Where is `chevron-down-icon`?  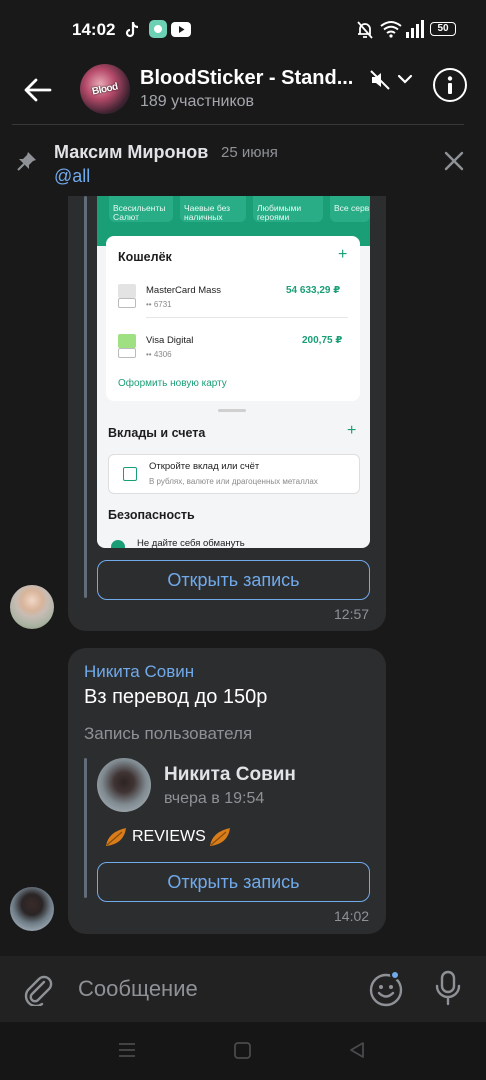 chevron-down-icon is located at coordinates (405, 79).